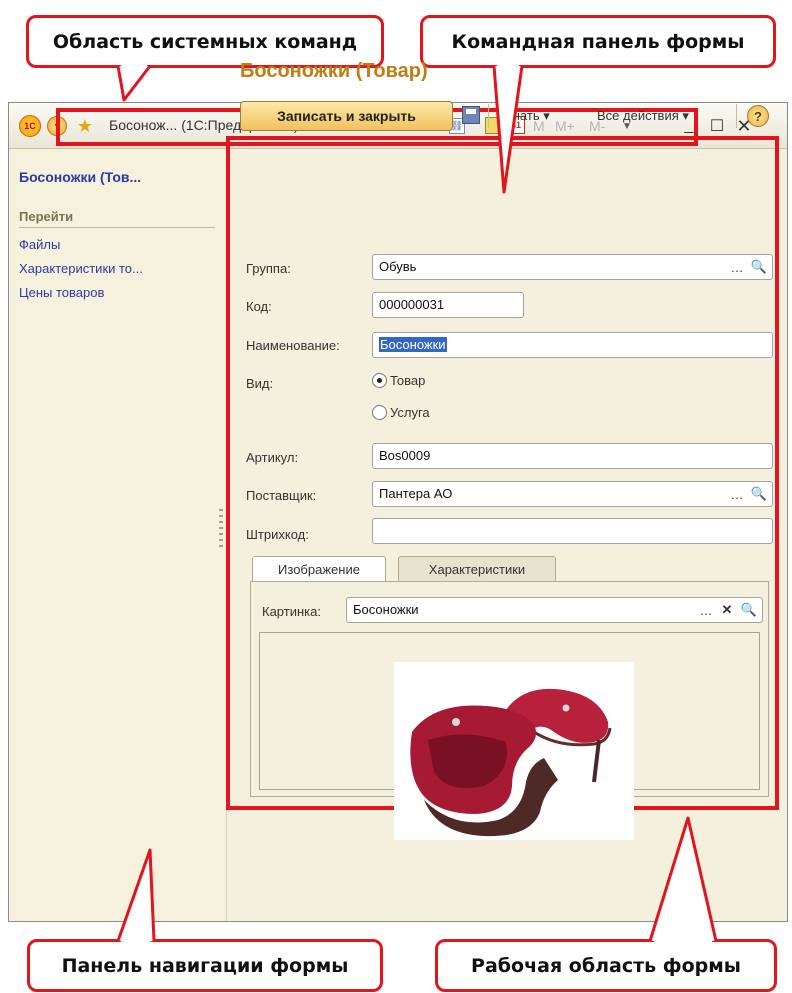 The width and height of the screenshot is (792, 993). Describe the element at coordinates (598, 41) in the screenshot. I see `callout-command-panel: Командная панель формы` at that location.